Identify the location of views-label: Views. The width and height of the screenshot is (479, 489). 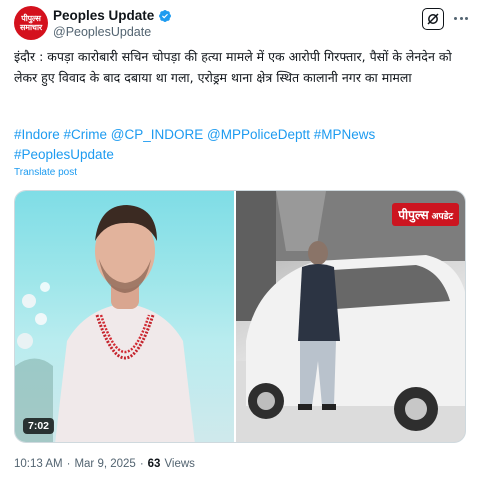
(179, 464).